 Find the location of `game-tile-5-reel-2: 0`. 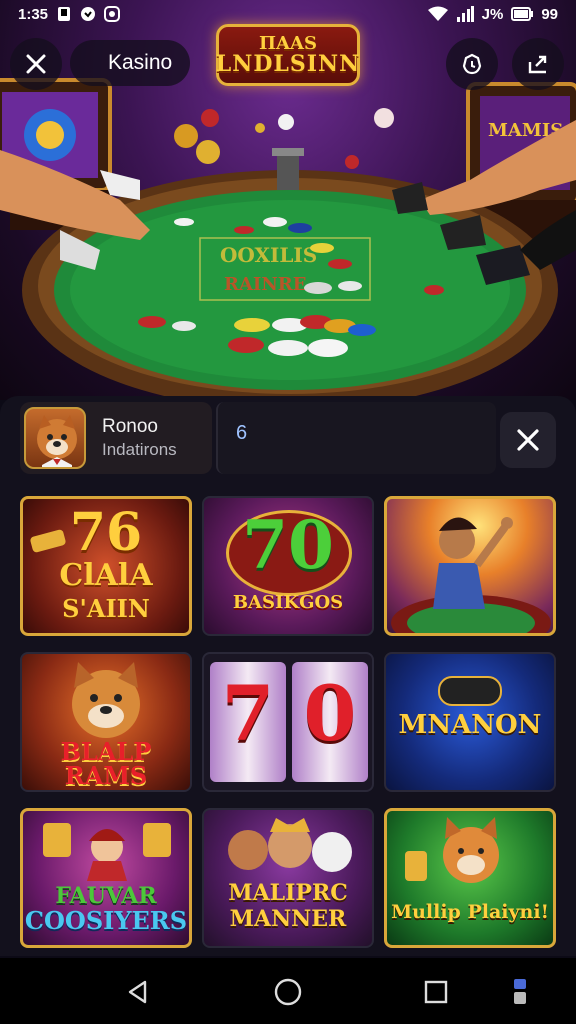

game-tile-5-reel-2: 0 is located at coordinates (330, 713).